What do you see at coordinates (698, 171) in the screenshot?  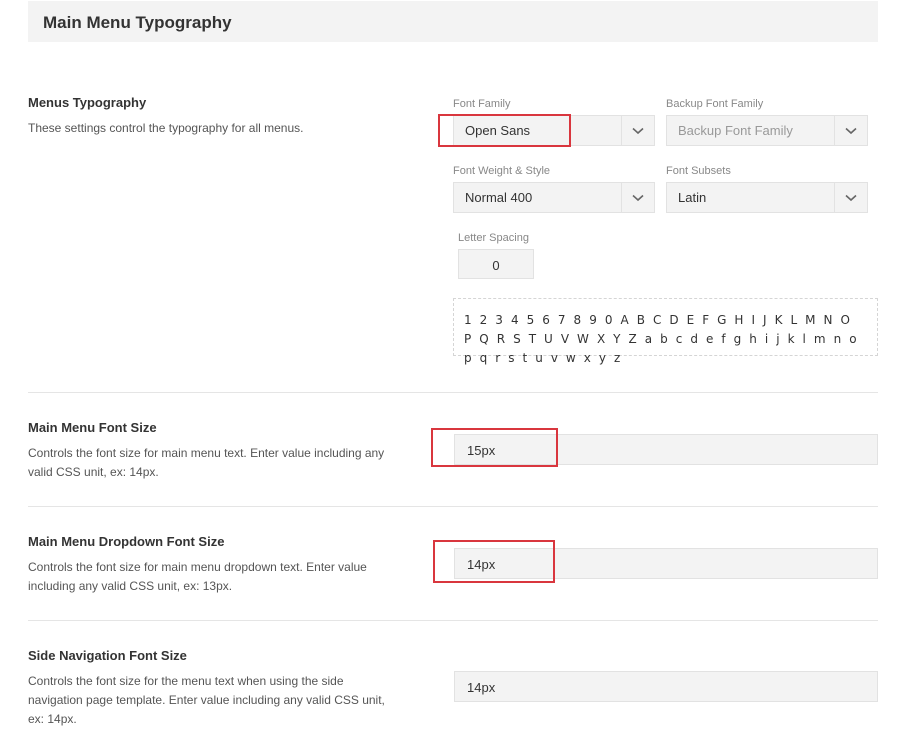 I see `font-subsets-label: Font Subsets` at bounding box center [698, 171].